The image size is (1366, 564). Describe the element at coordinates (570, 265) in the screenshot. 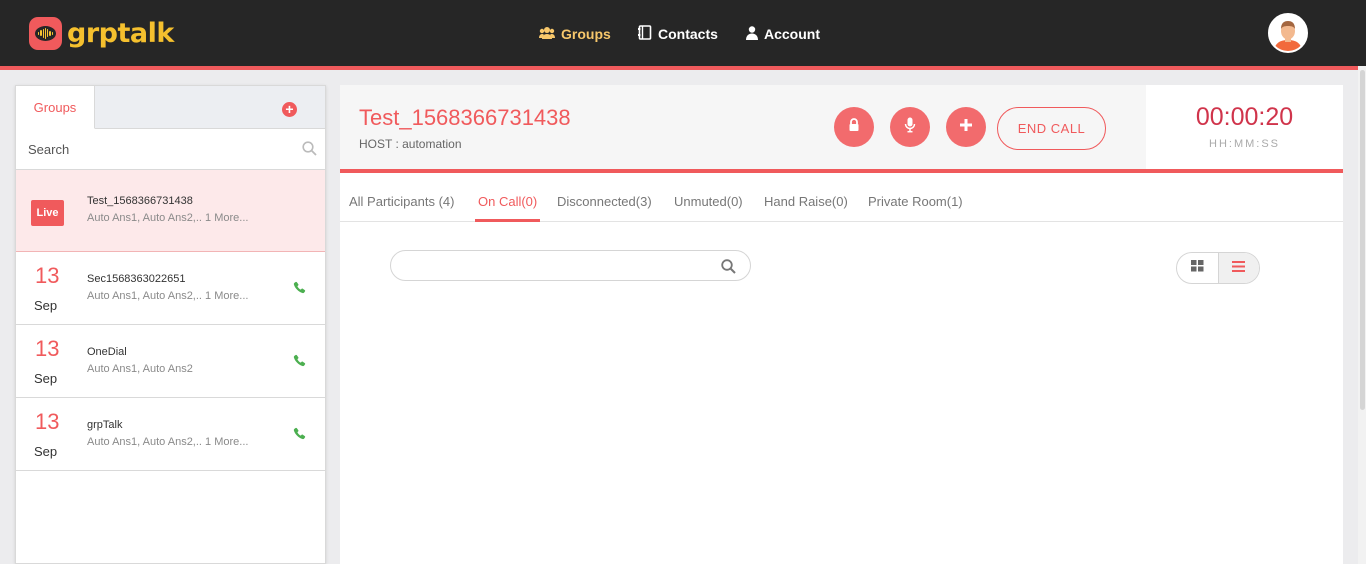

I see `participant-search-input` at that location.